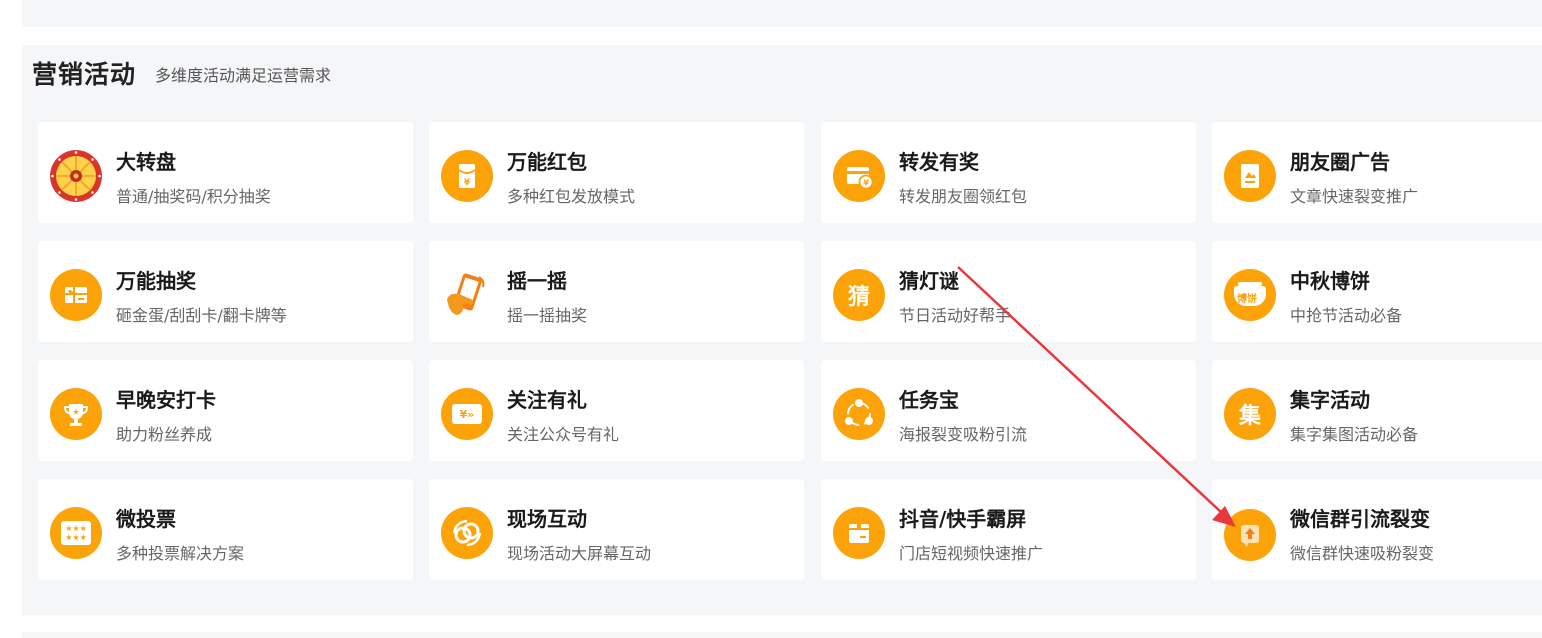  What do you see at coordinates (193, 196) in the screenshot?
I see `card-desc: 普通/抽奖码/积分抽奖` at bounding box center [193, 196].